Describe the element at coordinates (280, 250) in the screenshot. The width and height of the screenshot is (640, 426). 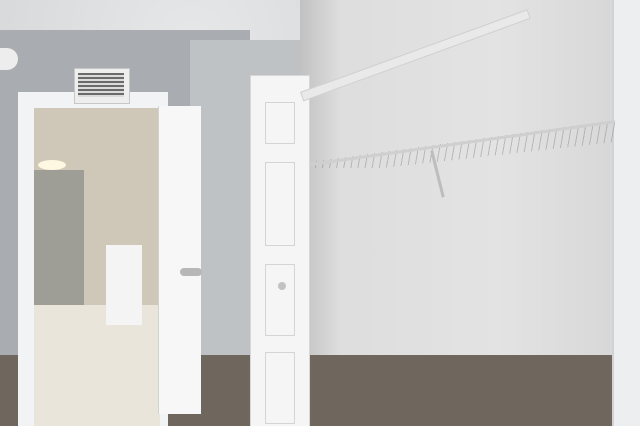
I see `closet-door` at that location.